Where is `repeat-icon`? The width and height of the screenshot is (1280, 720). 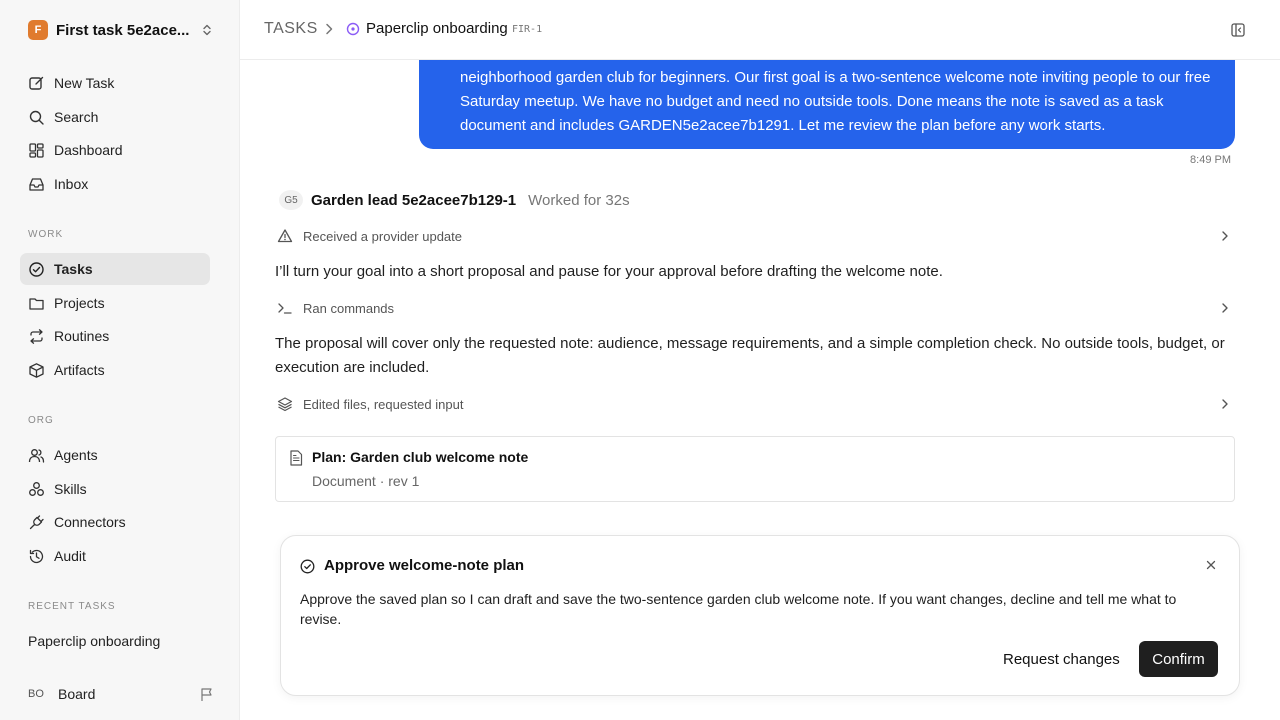
repeat-icon is located at coordinates (36, 336).